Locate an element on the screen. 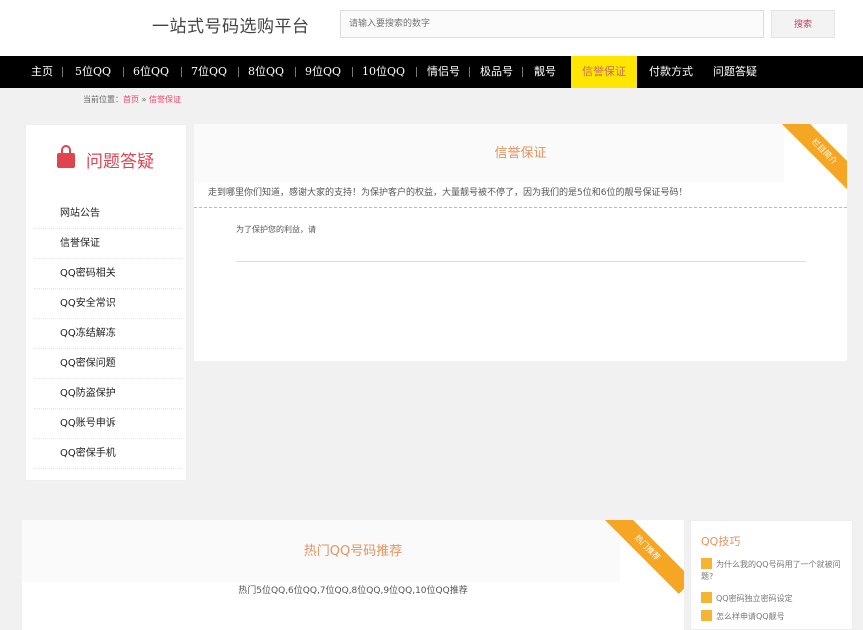  tip-item: 为什么我的QQ号码用了一个就被问题? is located at coordinates (773, 570).